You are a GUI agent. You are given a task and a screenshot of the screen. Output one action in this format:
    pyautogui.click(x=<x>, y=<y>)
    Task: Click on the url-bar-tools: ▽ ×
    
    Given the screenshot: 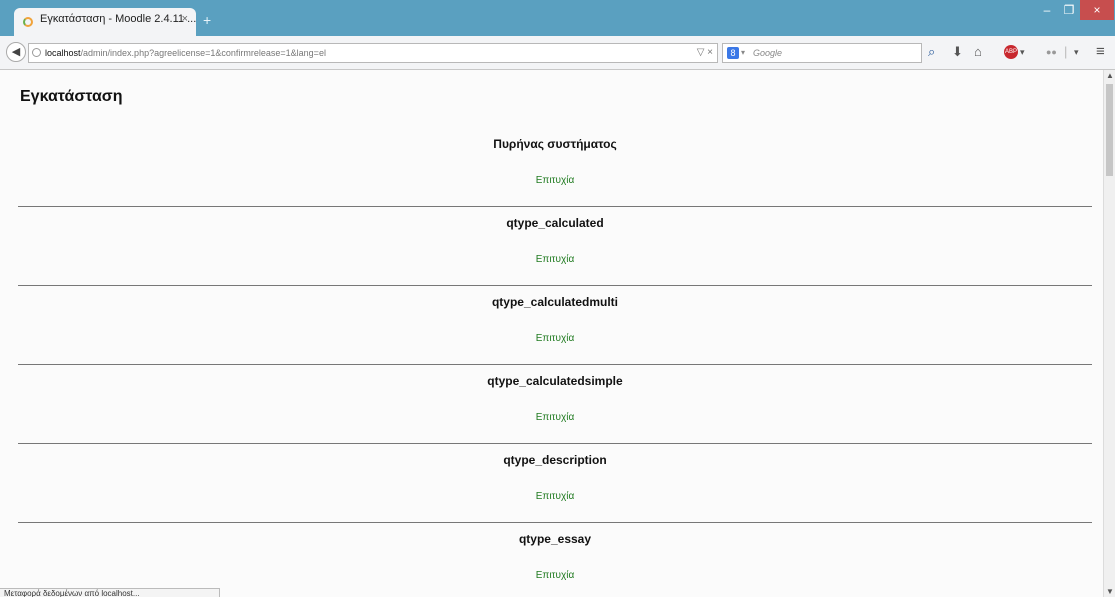 What is the action you would take?
    pyautogui.click(x=705, y=53)
    